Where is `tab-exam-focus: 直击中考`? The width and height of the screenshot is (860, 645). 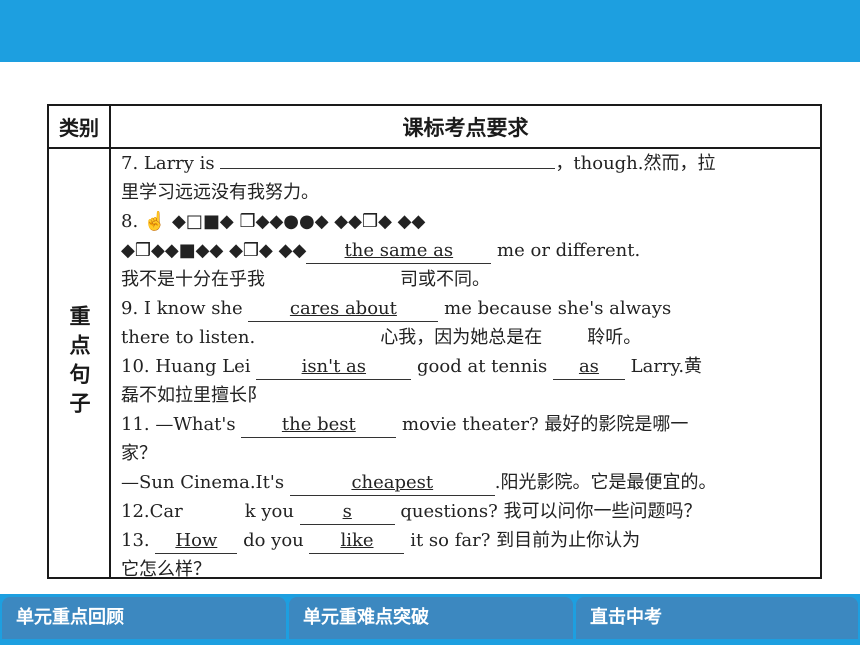 tab-exam-focus: 直击中考 is located at coordinates (717, 618).